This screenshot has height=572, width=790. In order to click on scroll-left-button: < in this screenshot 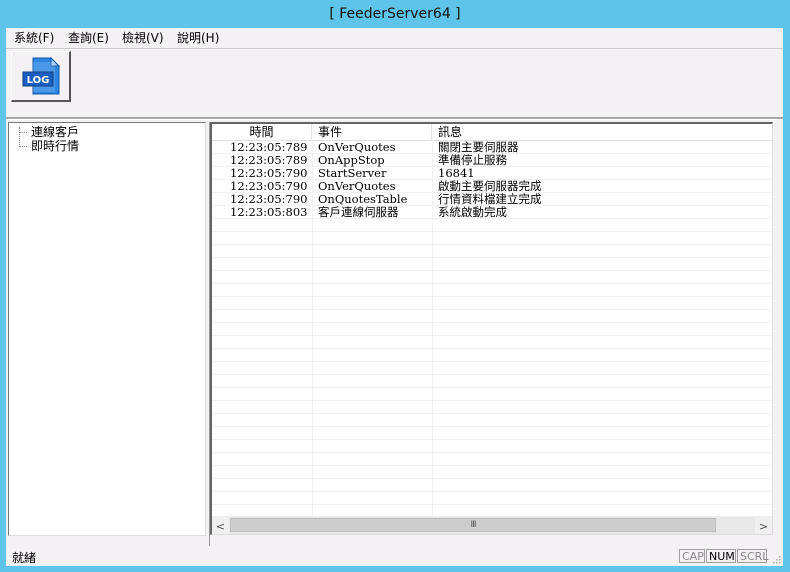, I will do `click(220, 525)`.